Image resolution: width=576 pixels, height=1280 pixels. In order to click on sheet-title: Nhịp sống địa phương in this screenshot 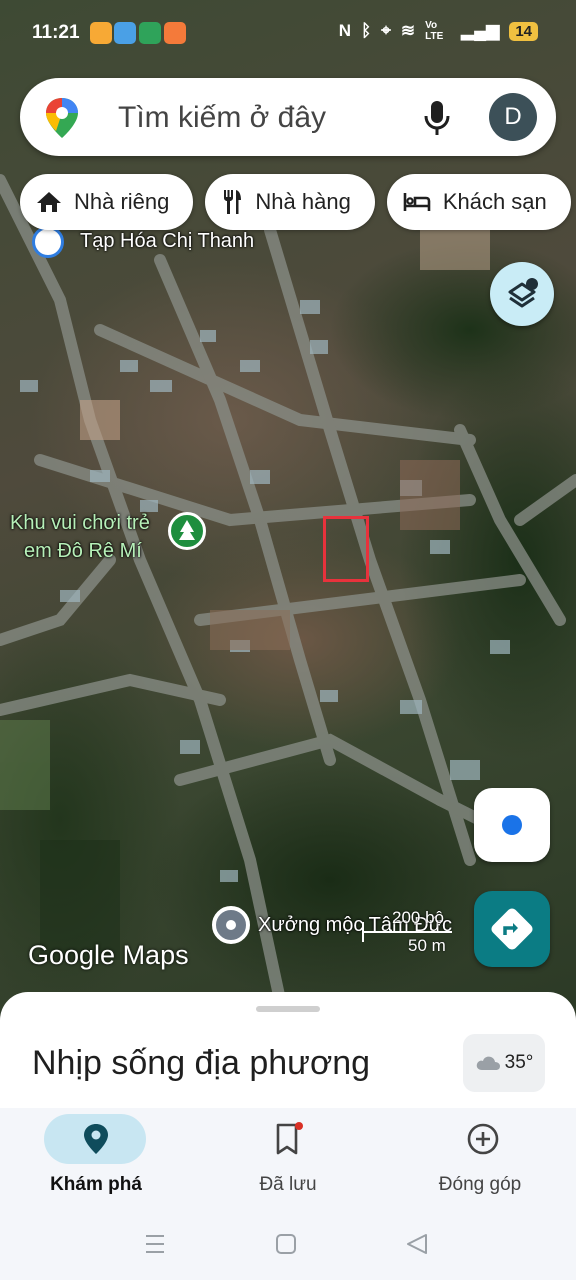, I will do `click(201, 1063)`.